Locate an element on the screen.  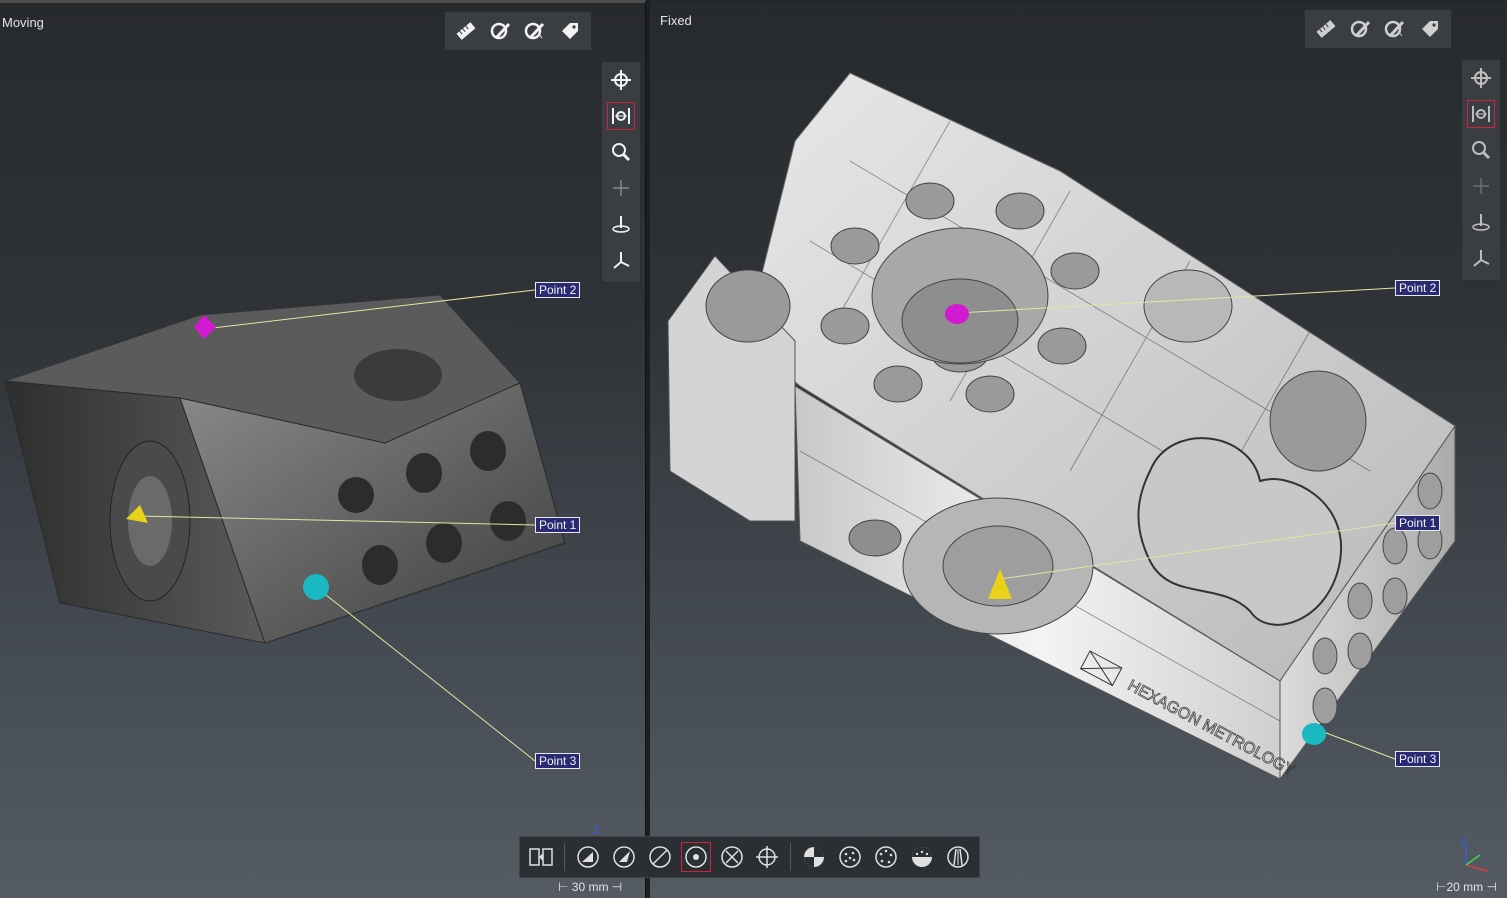
alignment-toolbar is located at coordinates (749, 857).